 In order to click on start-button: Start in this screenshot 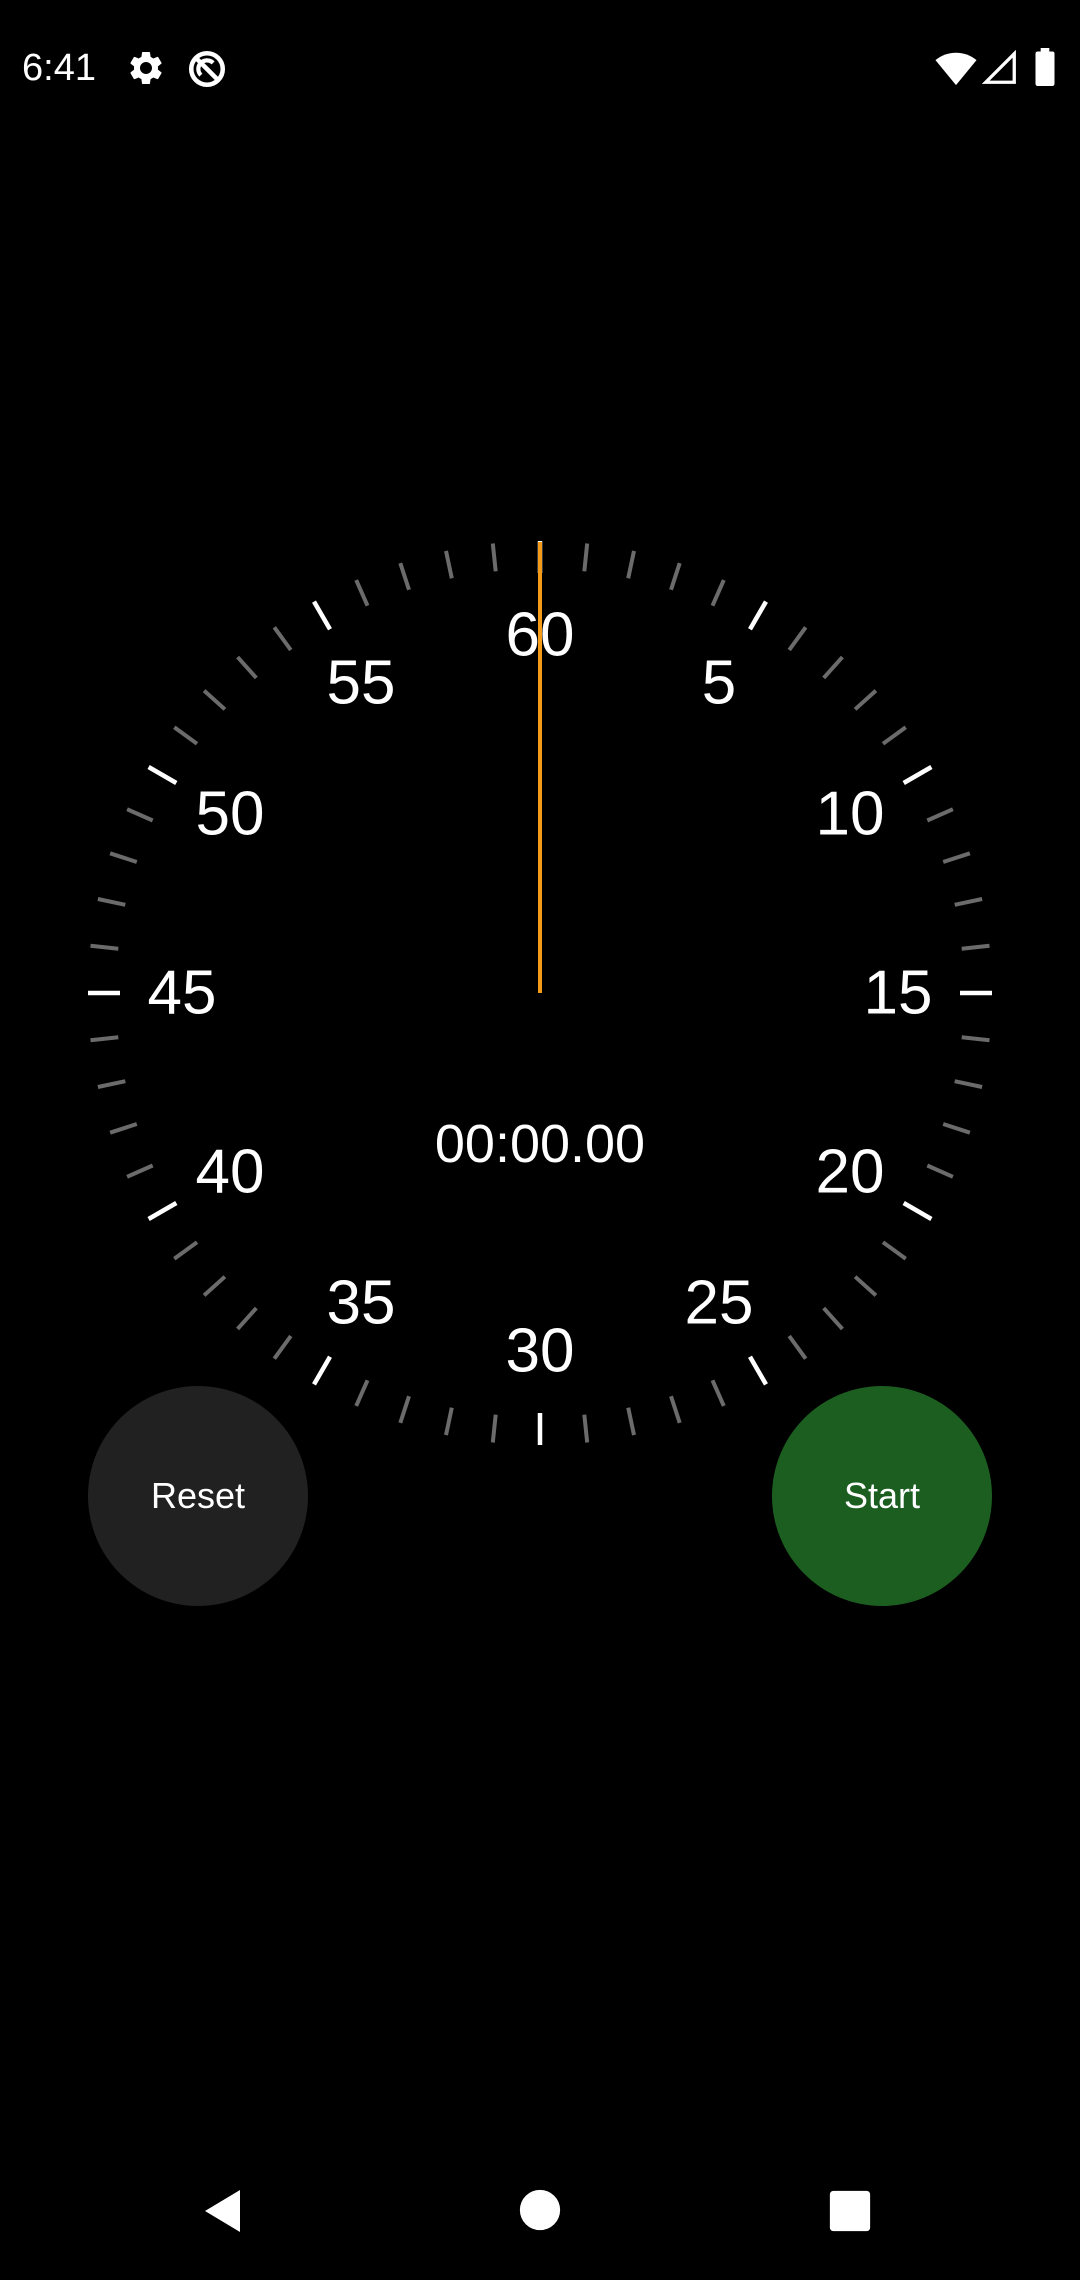, I will do `click(882, 1496)`.